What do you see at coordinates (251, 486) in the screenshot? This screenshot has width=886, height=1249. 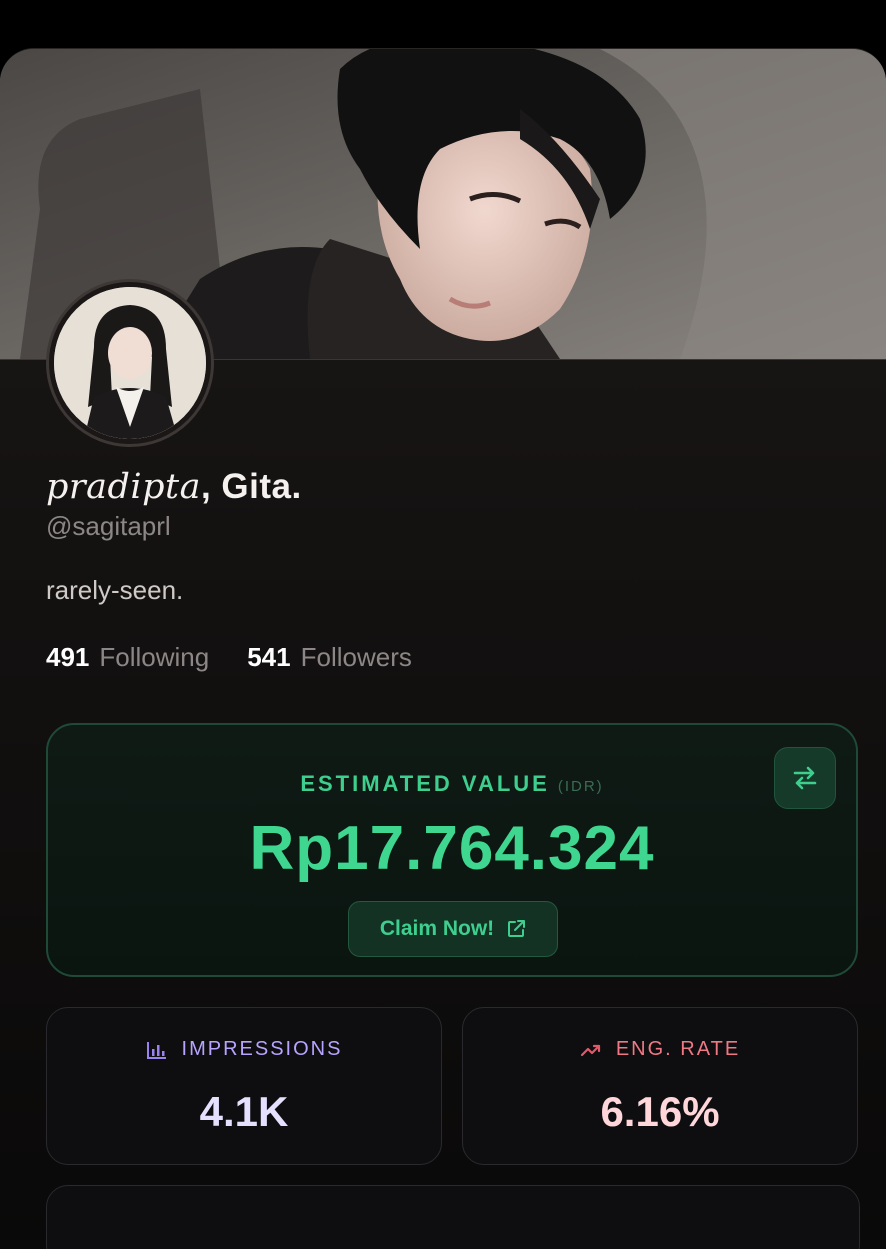 I see `display-name-rest: , Gita.` at bounding box center [251, 486].